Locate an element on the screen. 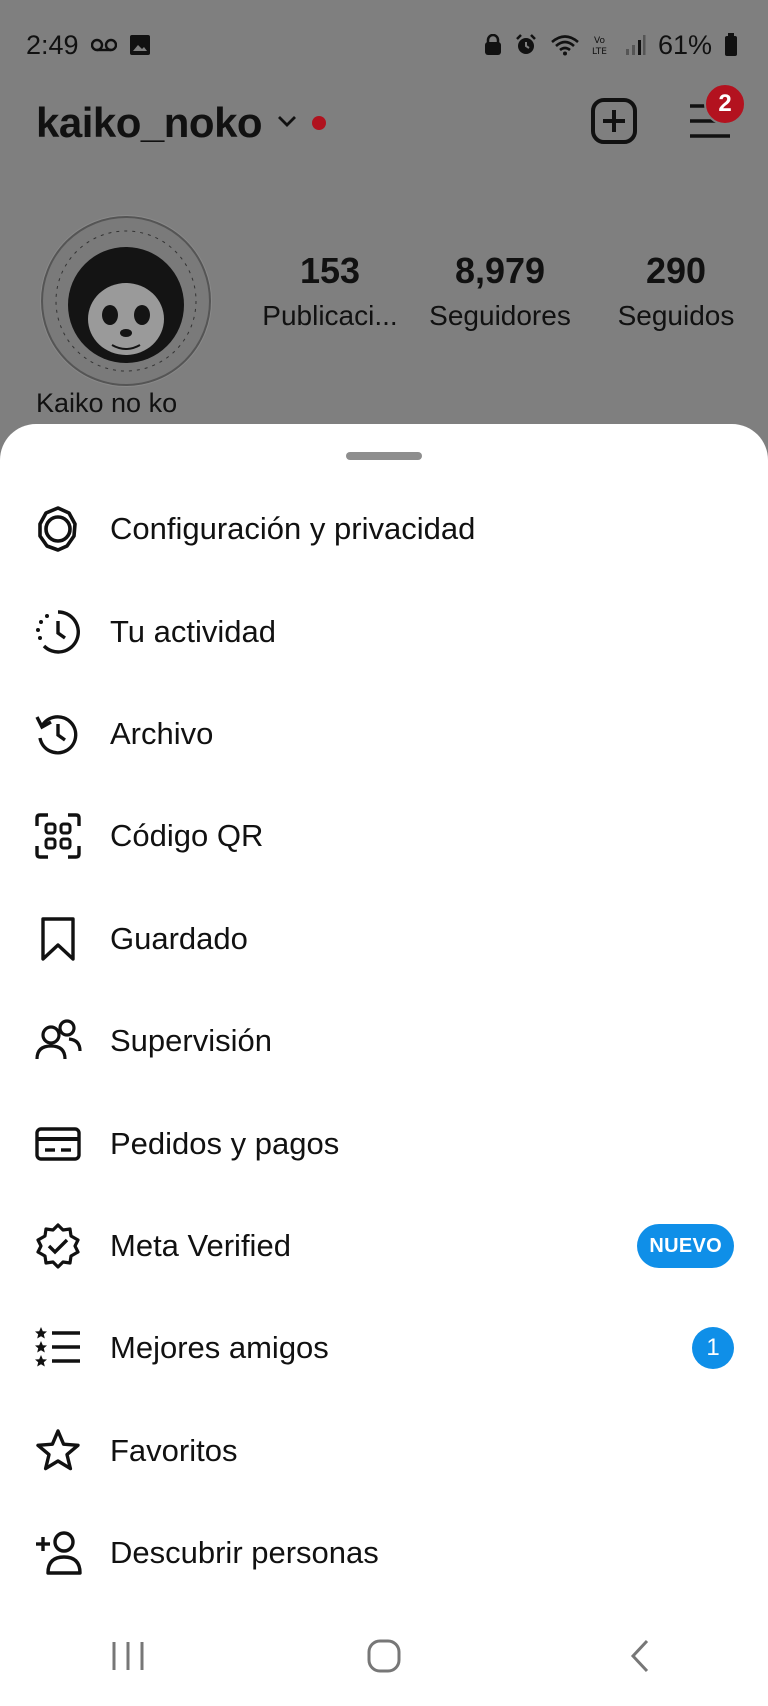 The image size is (768, 1706). svg-text: LTE is located at coordinates (599, 52).